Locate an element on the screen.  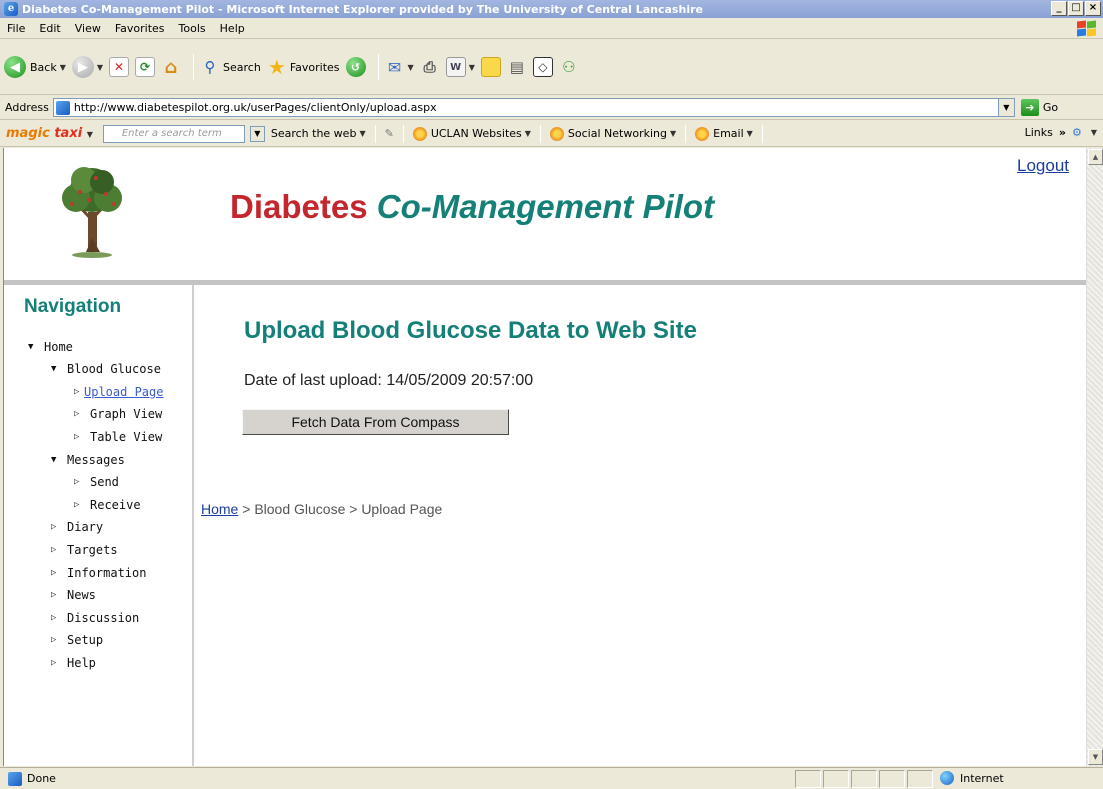
home-icon: ⌂ is located at coordinates (171, 67).